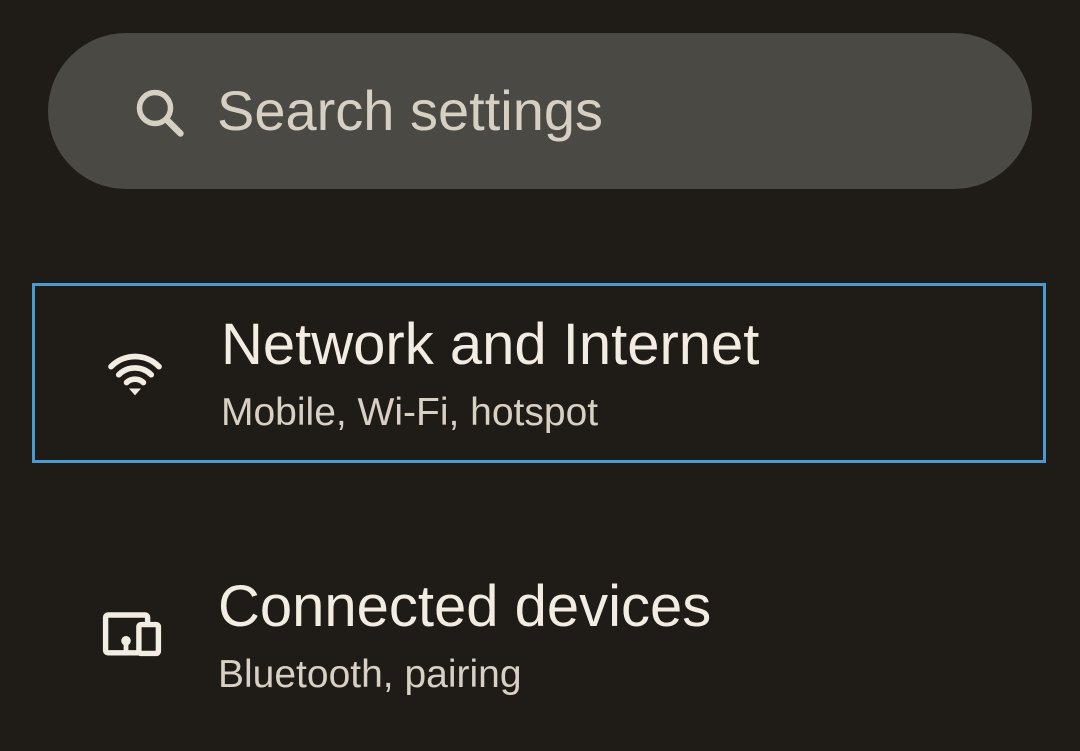  I want to click on item-title: Connected devices, so click(465, 606).